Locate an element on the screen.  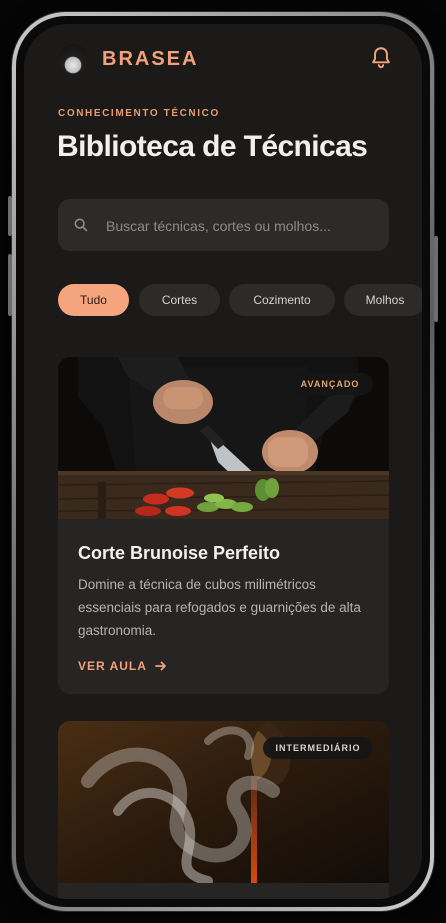
filter-chips: Tudo Cortes Cozimento Molhos is located at coordinates (240, 301).